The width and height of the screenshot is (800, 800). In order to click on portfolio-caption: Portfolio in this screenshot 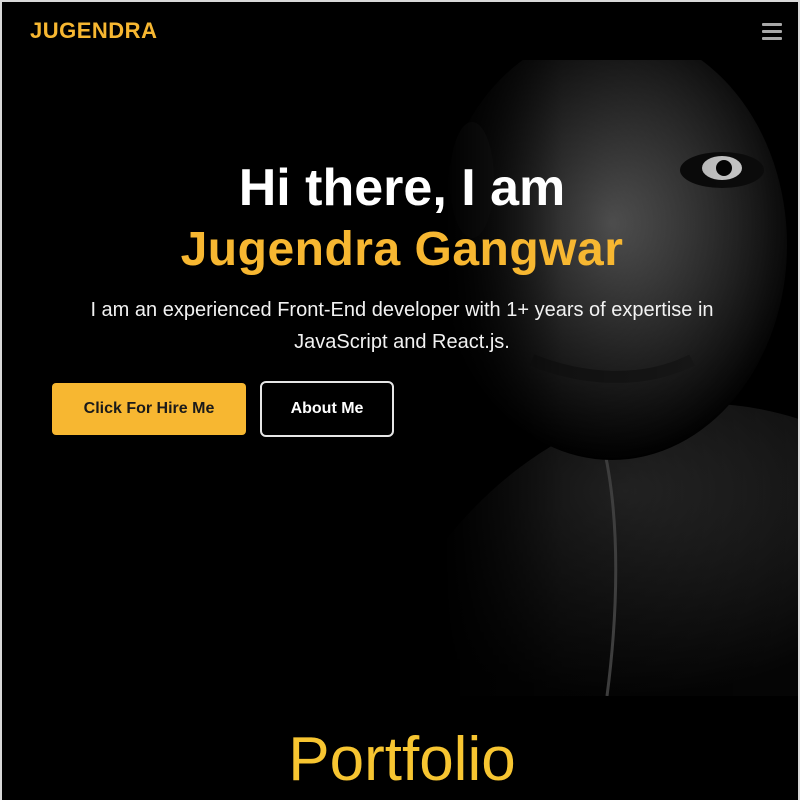, I will do `click(402, 759)`.